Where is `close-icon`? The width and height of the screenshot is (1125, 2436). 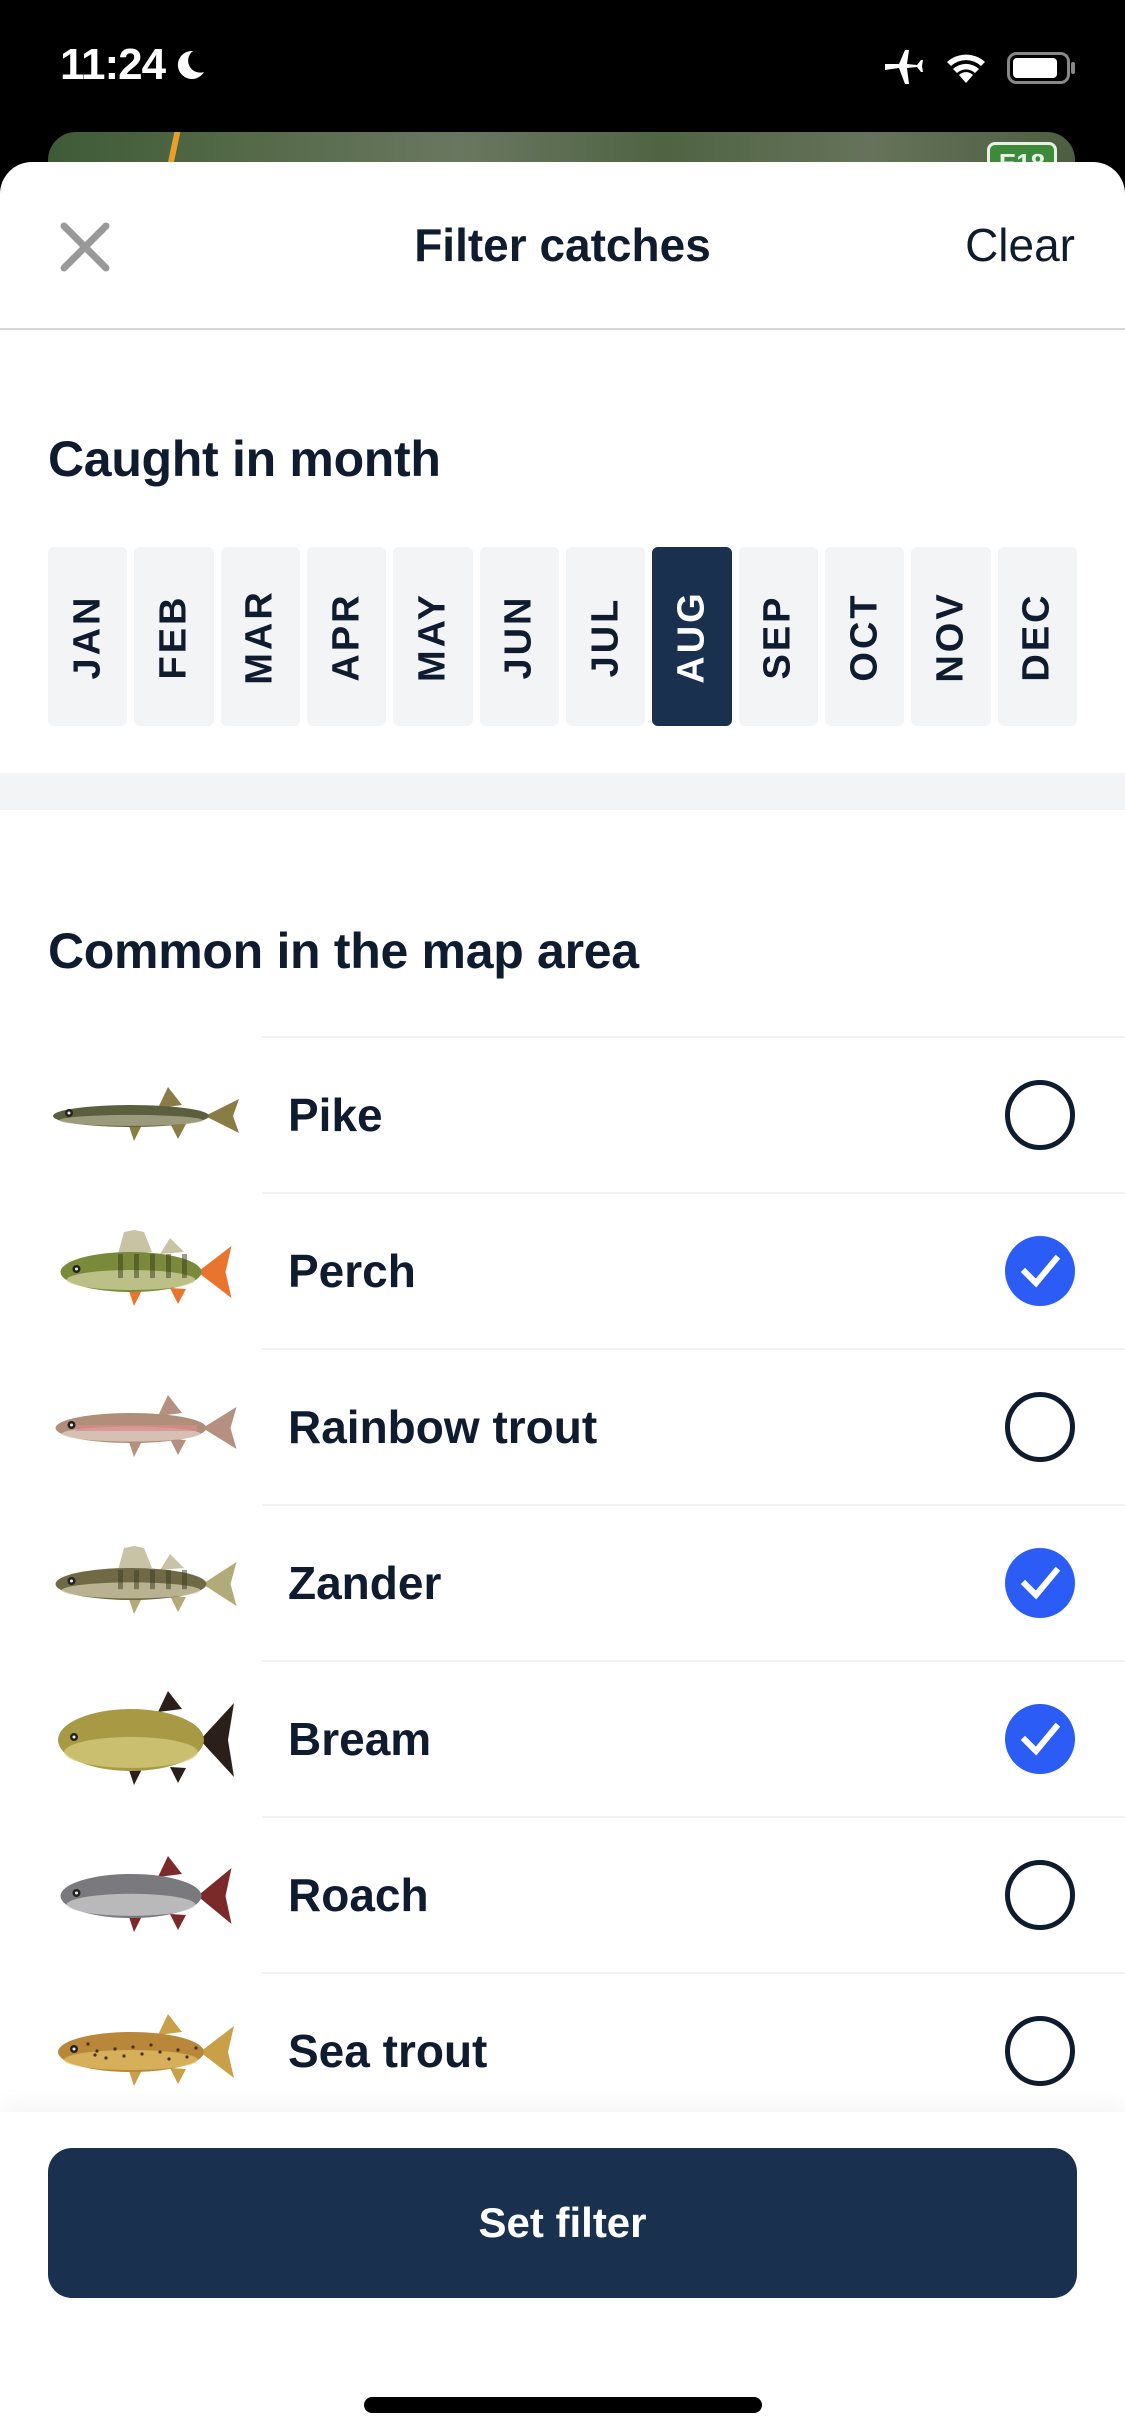
close-icon is located at coordinates (85, 247).